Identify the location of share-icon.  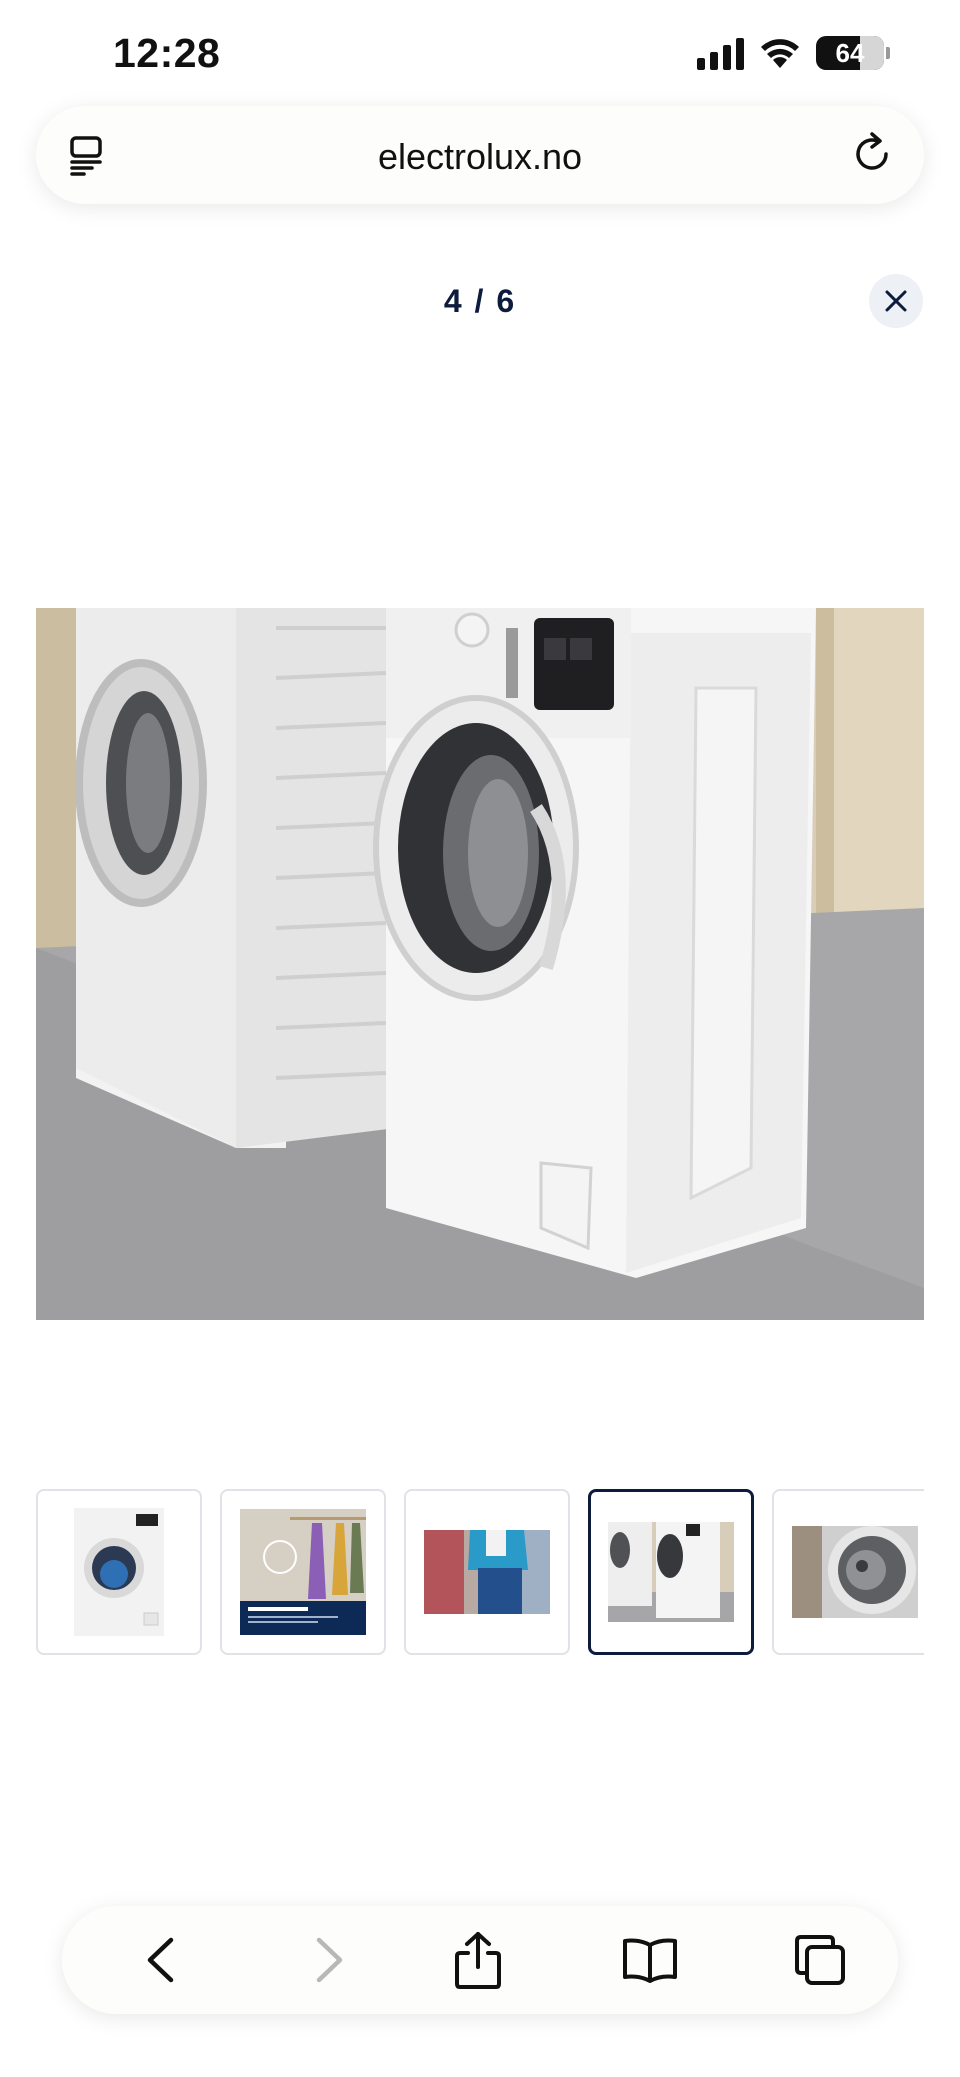
(478, 1960).